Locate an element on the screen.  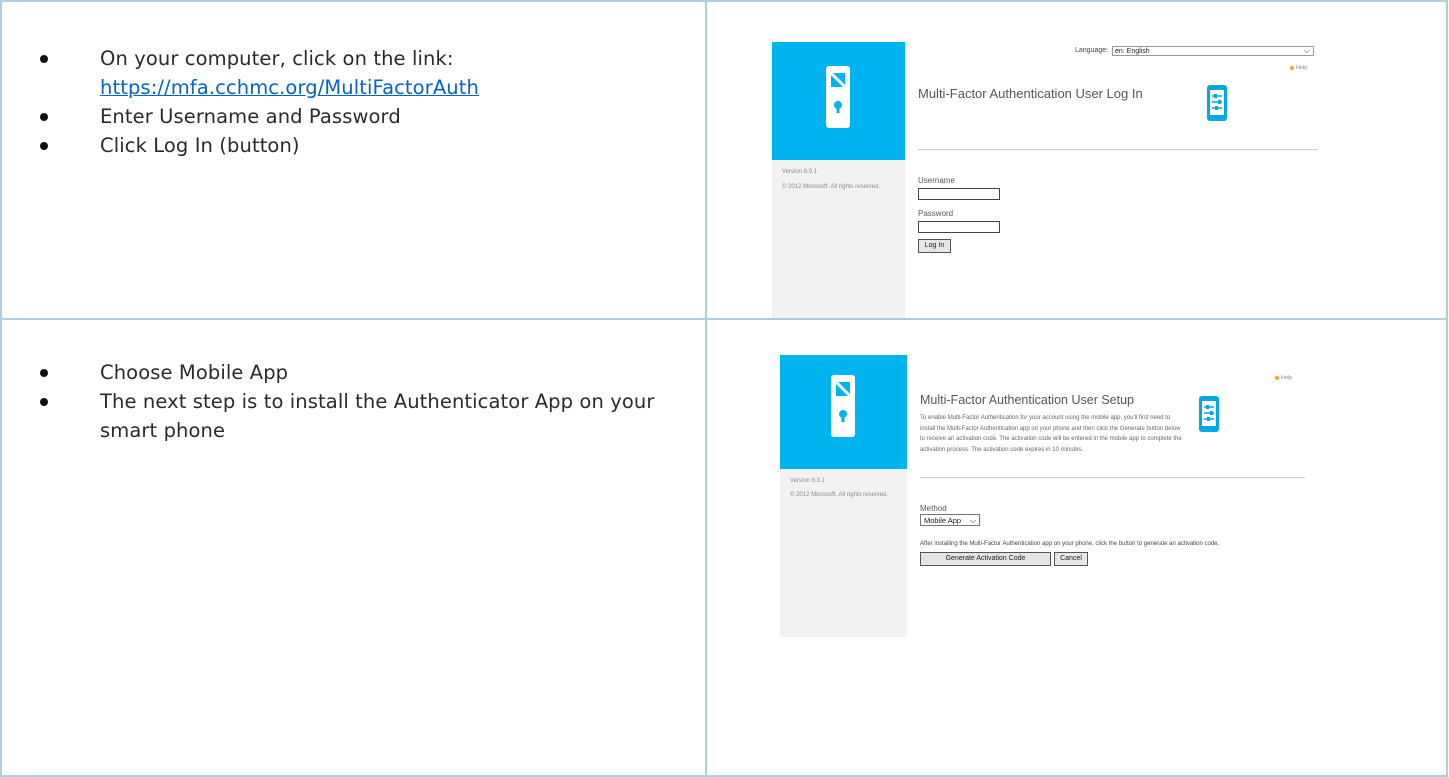
login-button: Log In is located at coordinates (934, 246).